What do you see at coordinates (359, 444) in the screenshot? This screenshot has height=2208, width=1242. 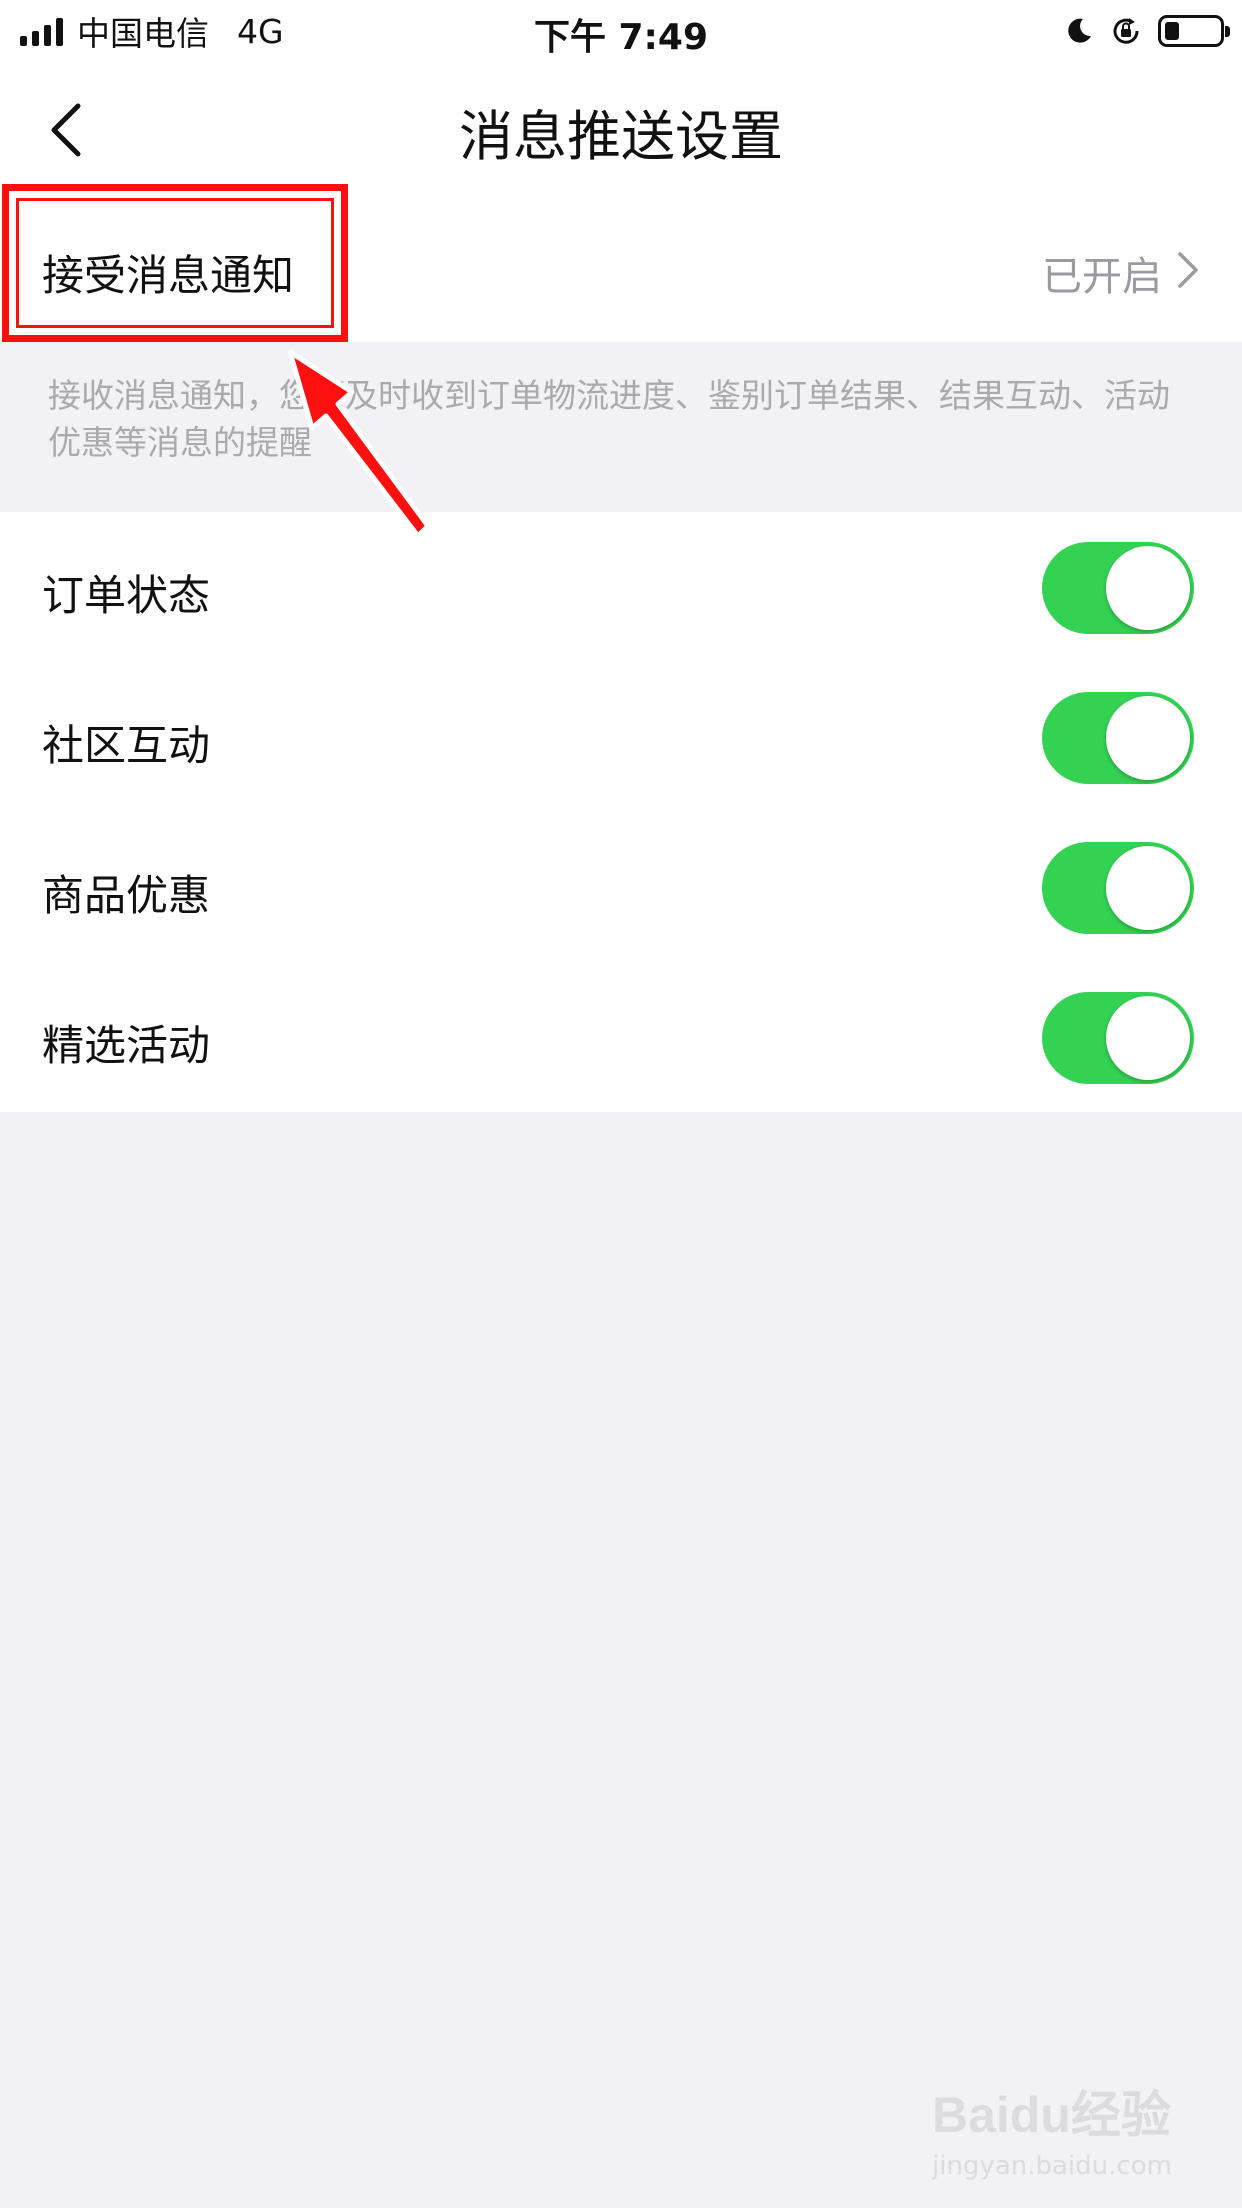 I see `annotation-arrow-icon` at bounding box center [359, 444].